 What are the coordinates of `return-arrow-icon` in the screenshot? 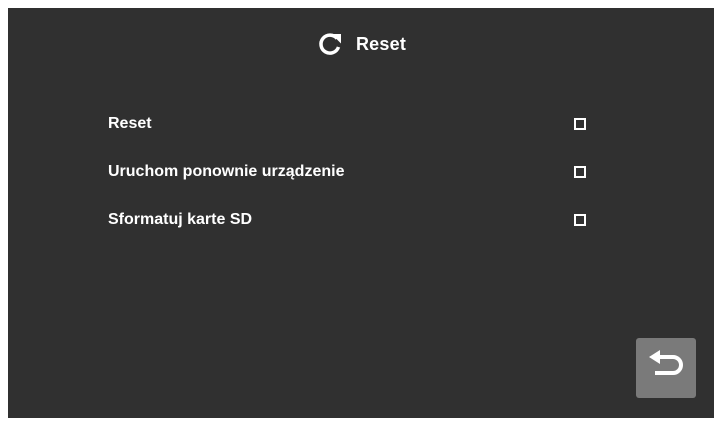 It's located at (666, 368).